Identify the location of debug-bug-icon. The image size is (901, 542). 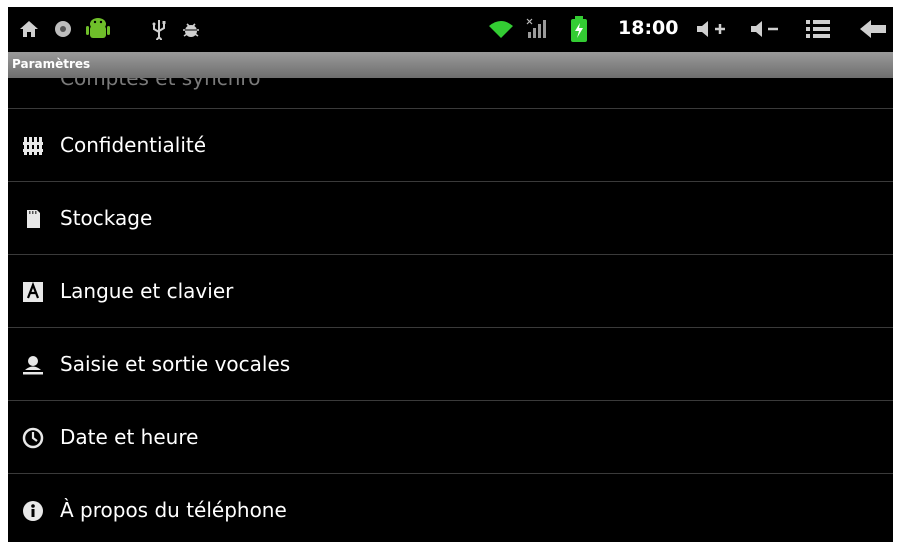
(191, 29).